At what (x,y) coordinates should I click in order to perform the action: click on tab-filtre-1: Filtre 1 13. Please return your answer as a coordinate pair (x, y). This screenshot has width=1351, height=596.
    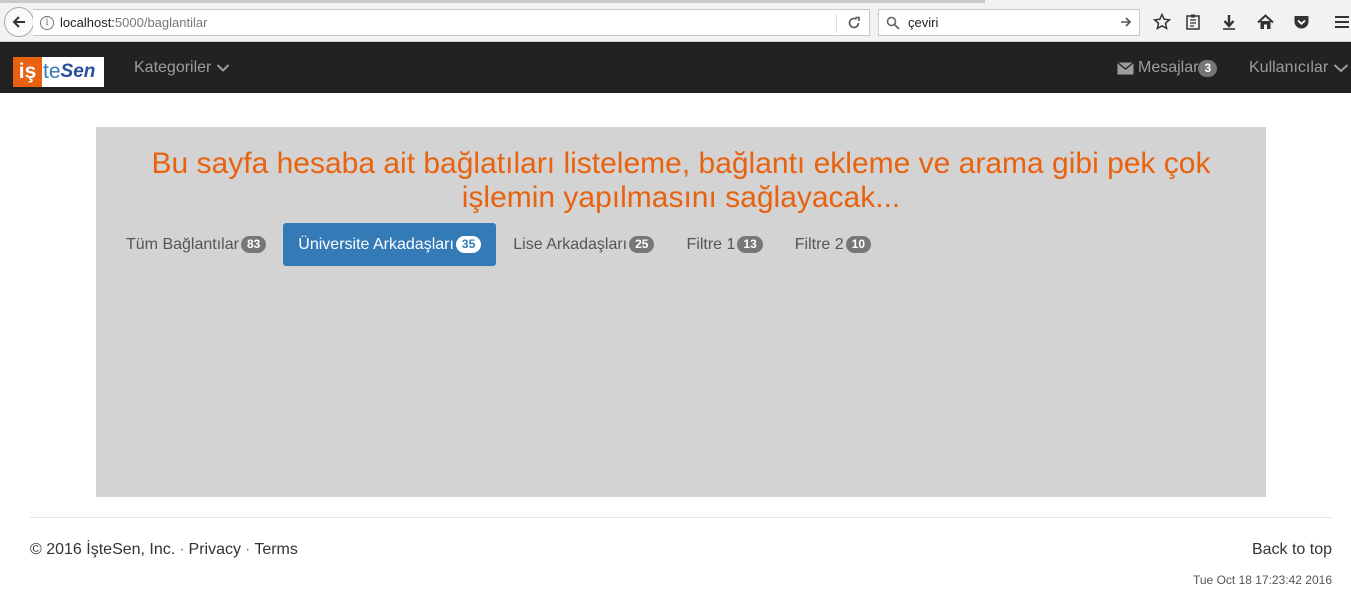
    Looking at the image, I should click on (724, 244).